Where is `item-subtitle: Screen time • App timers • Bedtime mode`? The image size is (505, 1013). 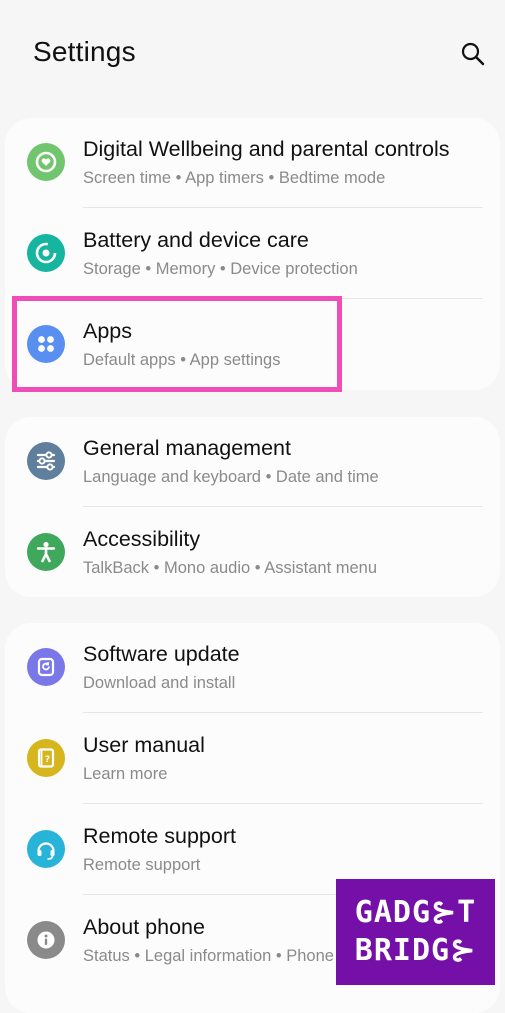 item-subtitle: Screen time • App timers • Bedtime mode is located at coordinates (234, 178).